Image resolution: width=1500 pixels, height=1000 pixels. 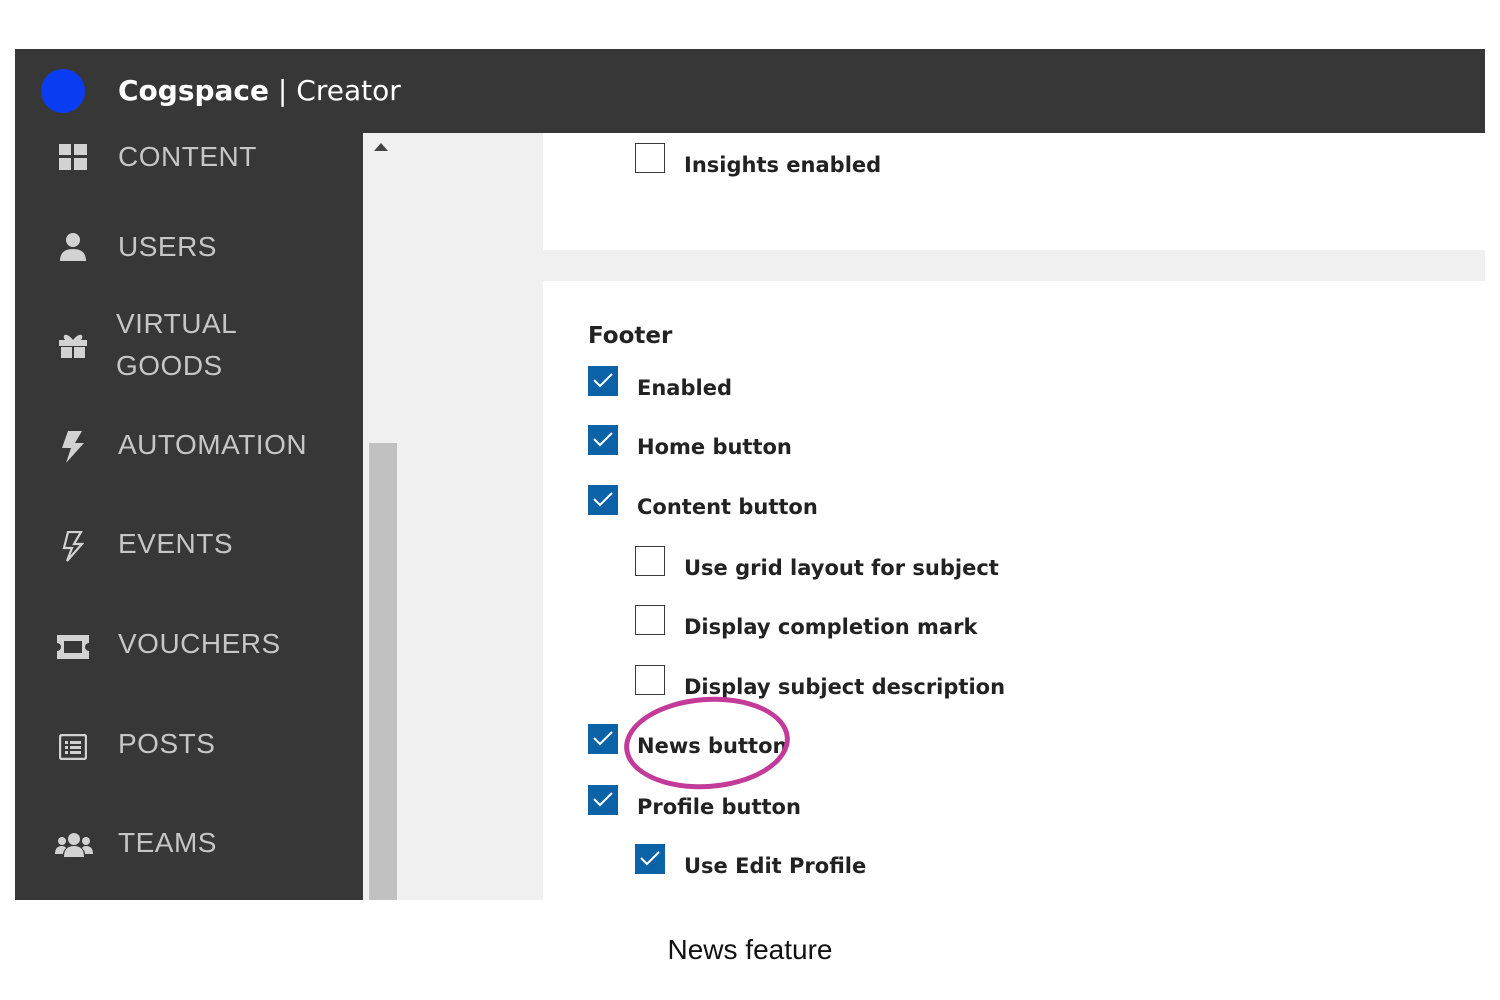 I want to click on home-button-checkbox: Home button, so click(x=718, y=445).